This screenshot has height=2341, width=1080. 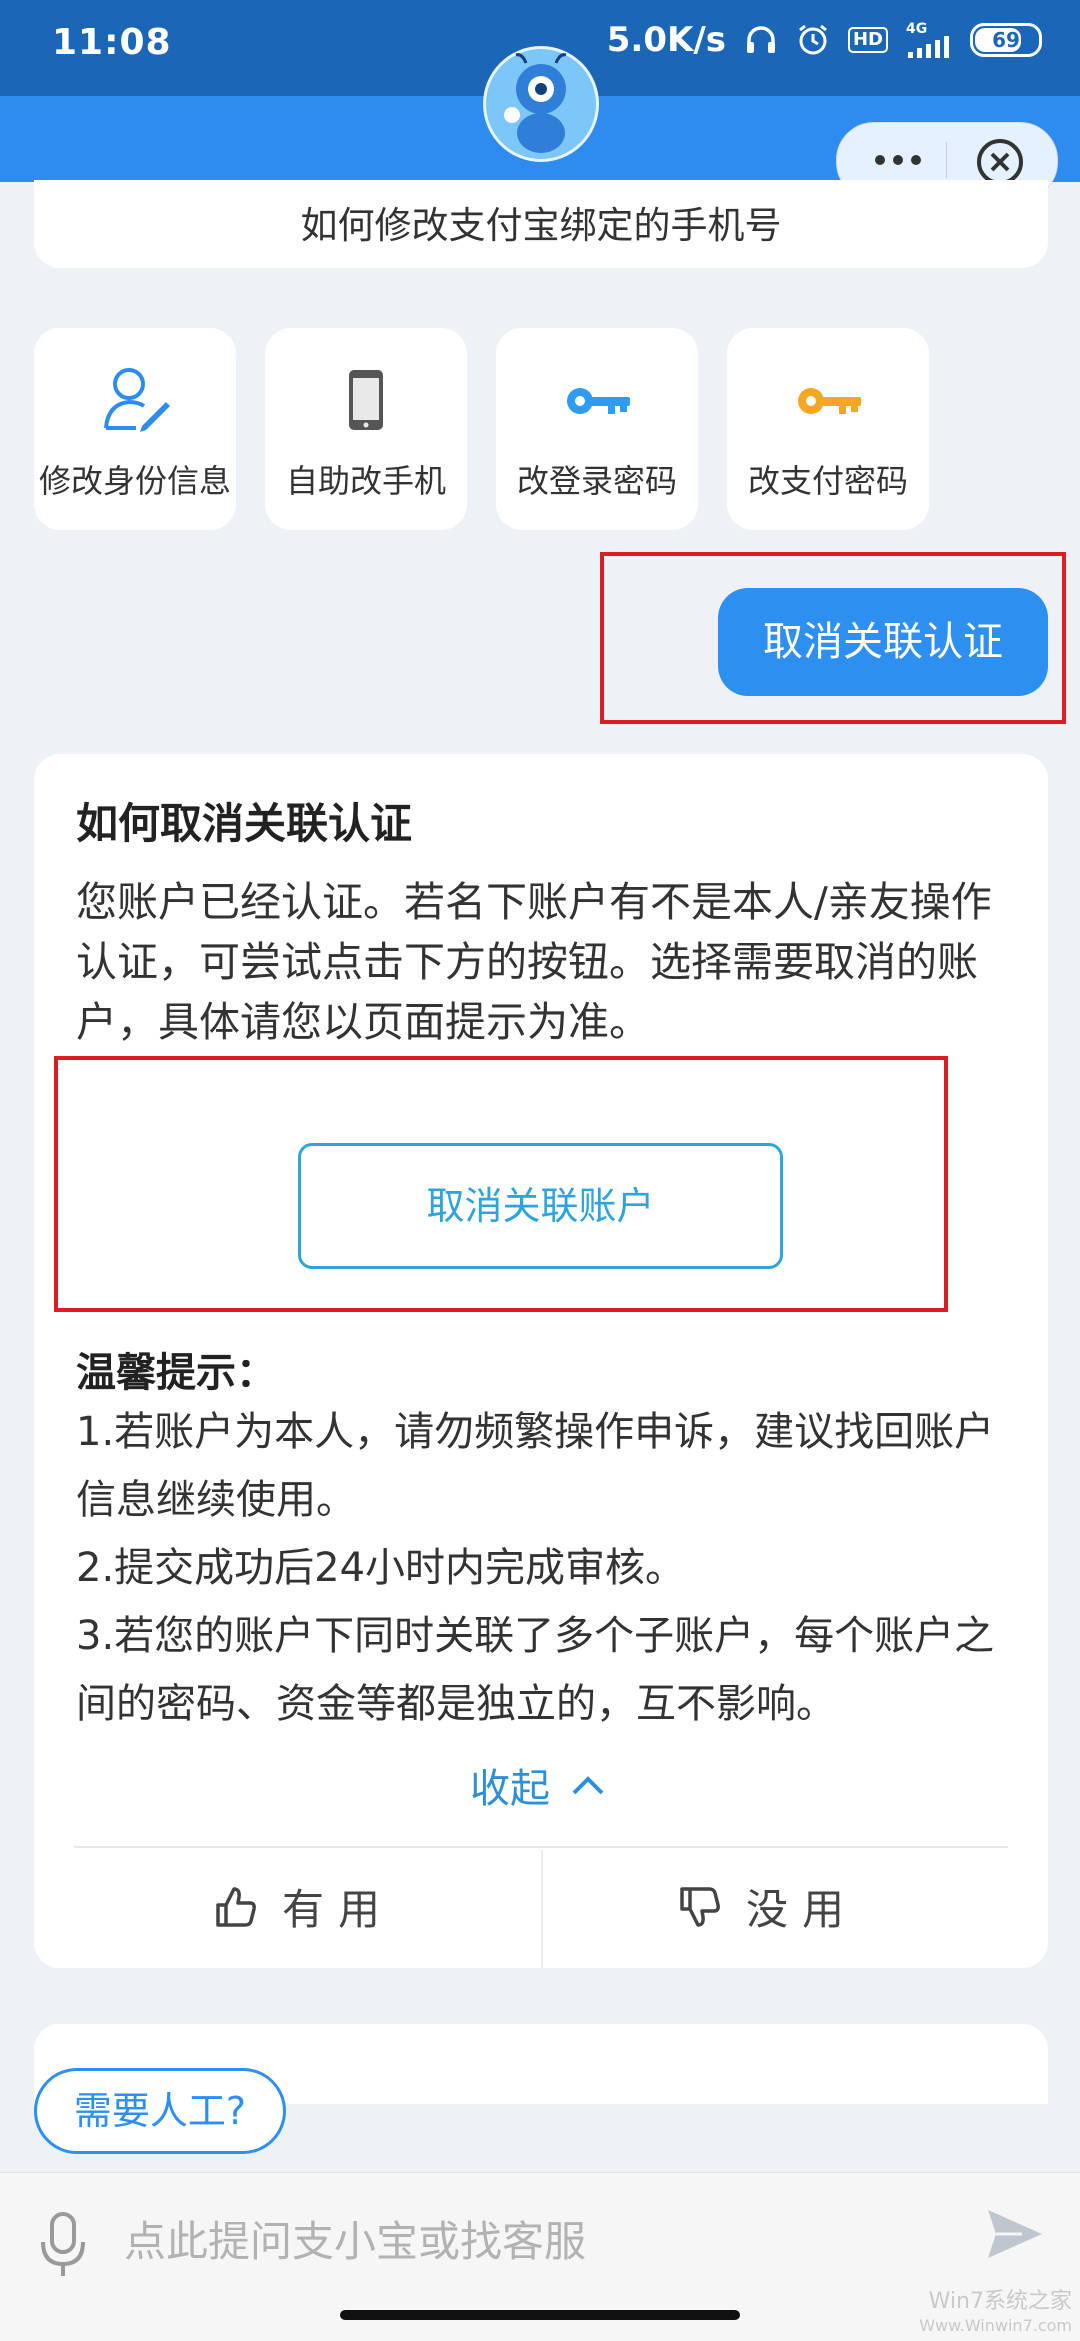 I want to click on quick-action-pay-password: 改支付密码, so click(x=828, y=429).